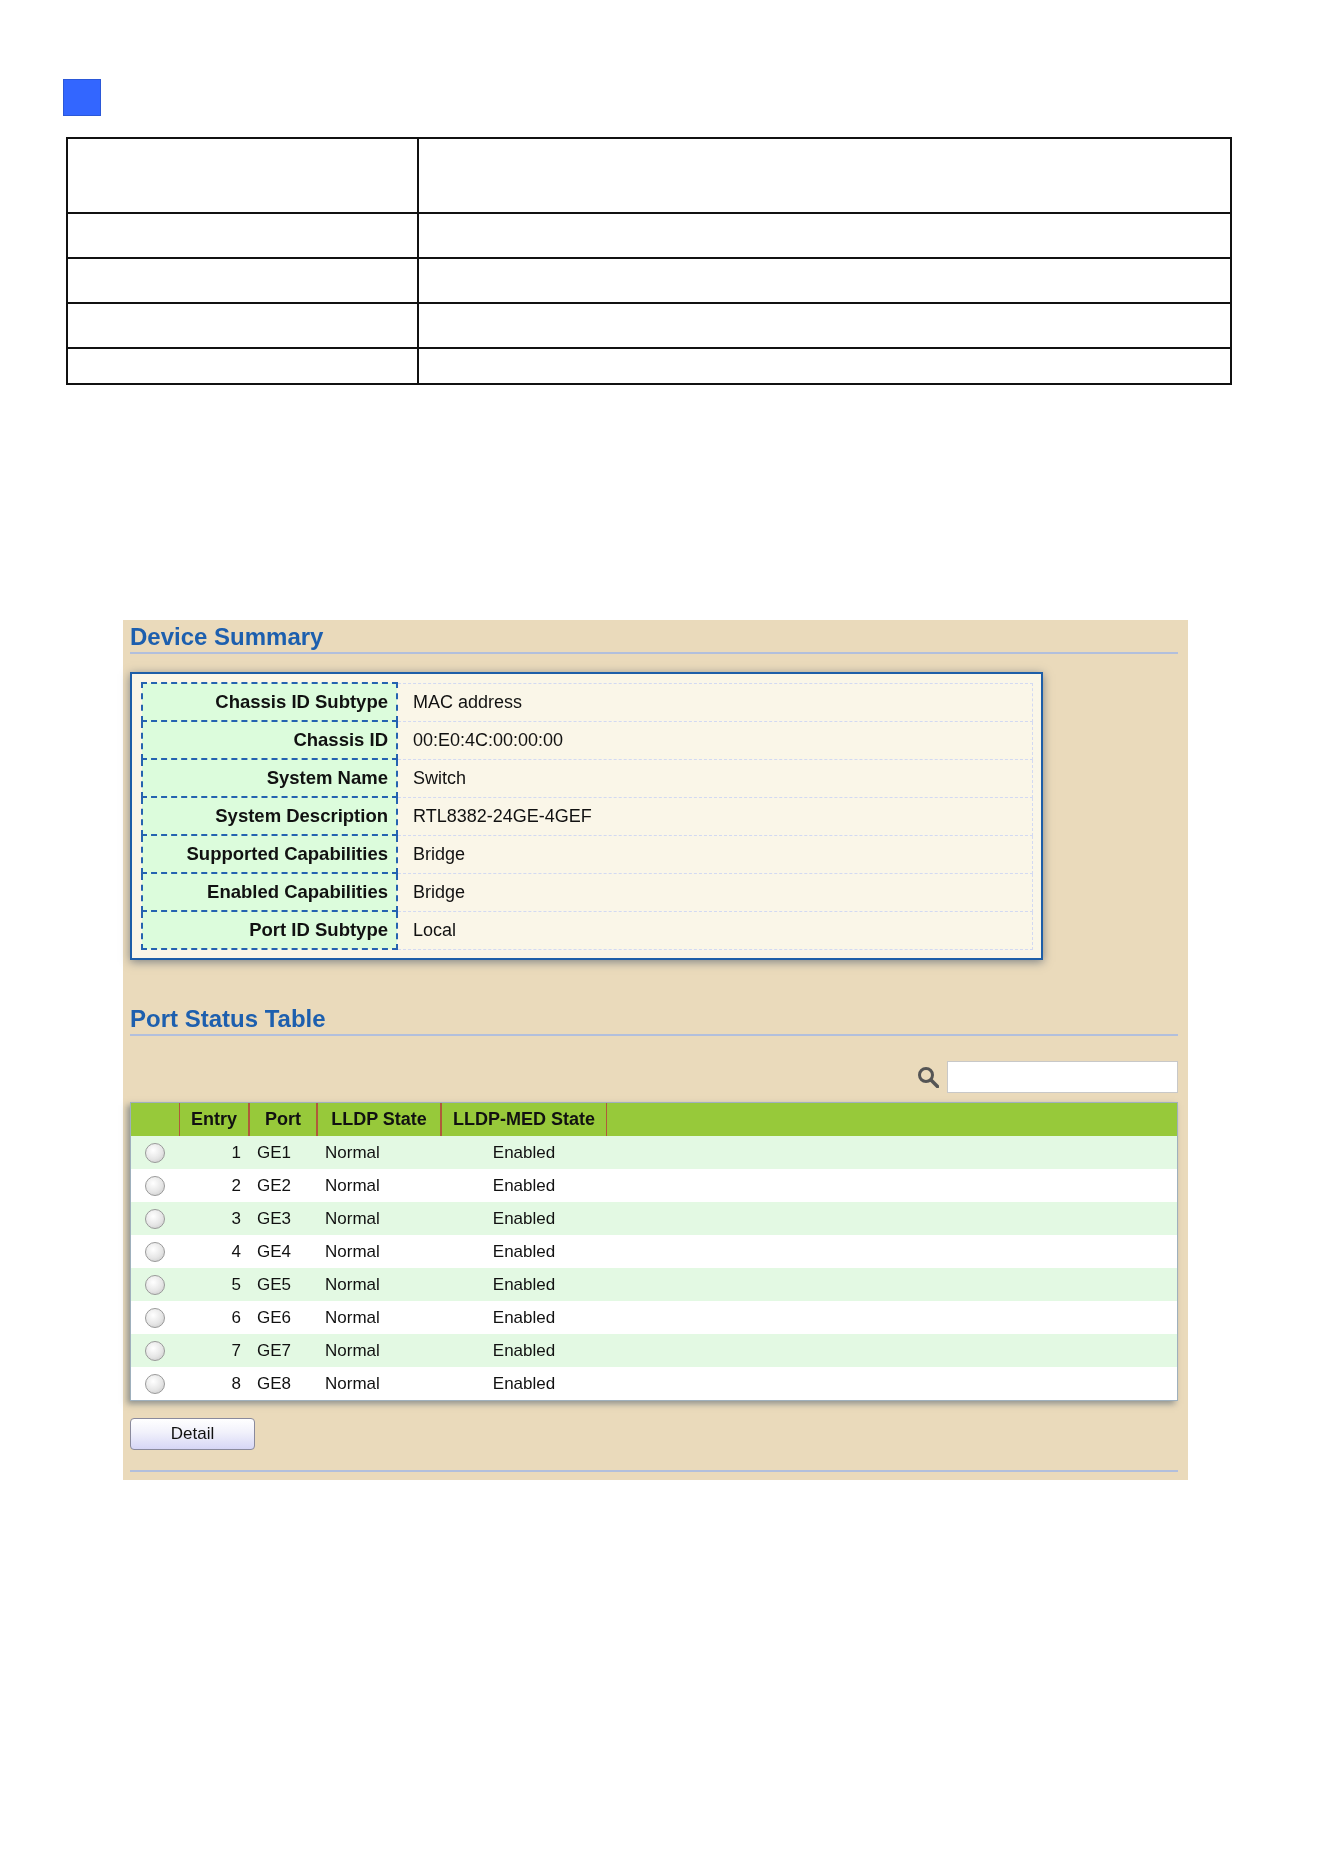 The image size is (1323, 1872). What do you see at coordinates (274, 1351) in the screenshot?
I see `table-cell-text: GE7` at bounding box center [274, 1351].